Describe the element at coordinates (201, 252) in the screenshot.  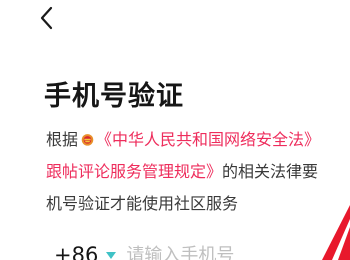
I see `phone-number-input` at that location.